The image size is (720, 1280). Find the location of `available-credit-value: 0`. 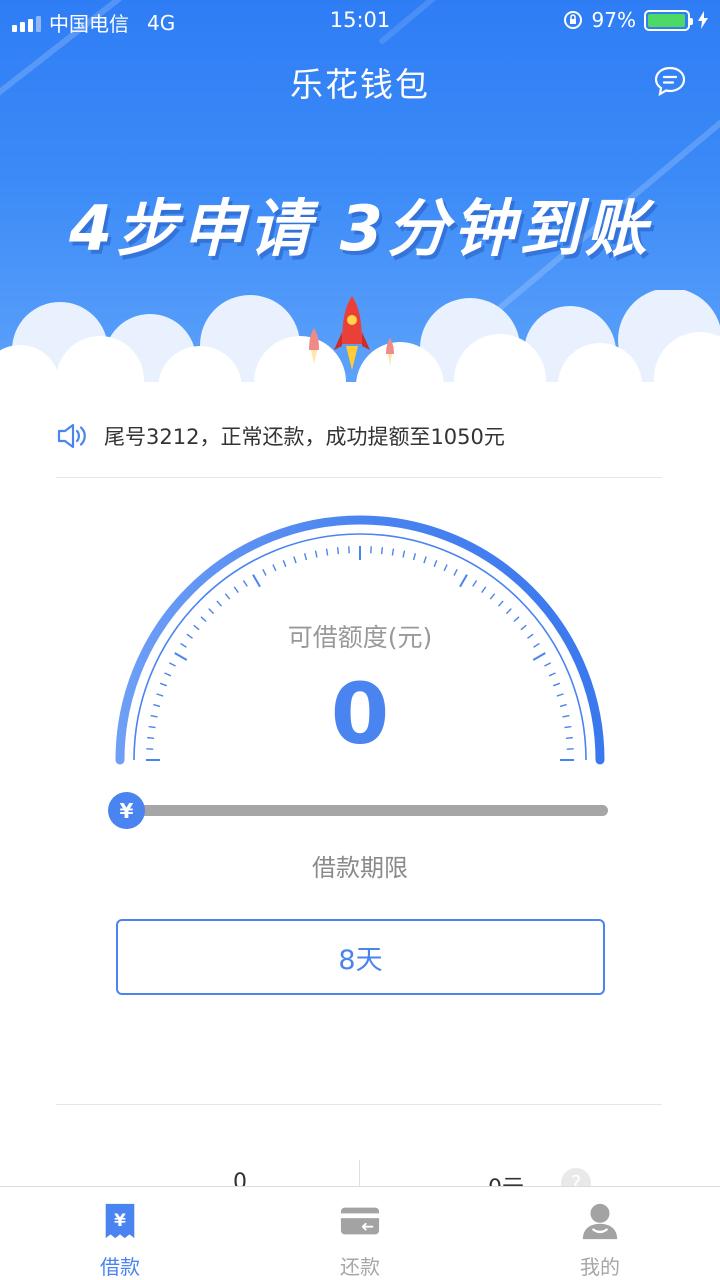

available-credit-value: 0 is located at coordinates (360, 714).